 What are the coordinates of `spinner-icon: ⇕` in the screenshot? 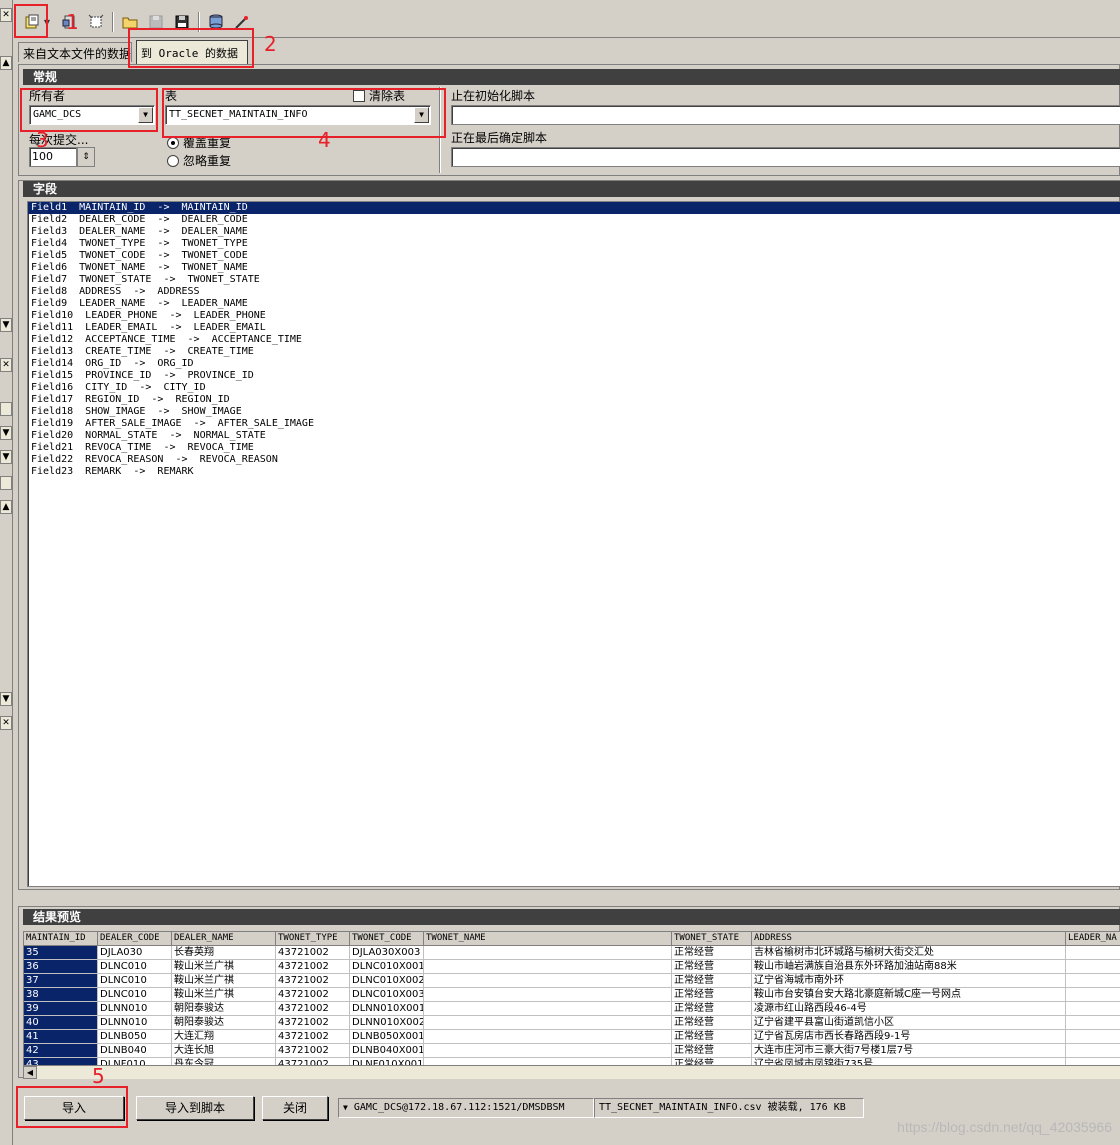 It's located at (86, 157).